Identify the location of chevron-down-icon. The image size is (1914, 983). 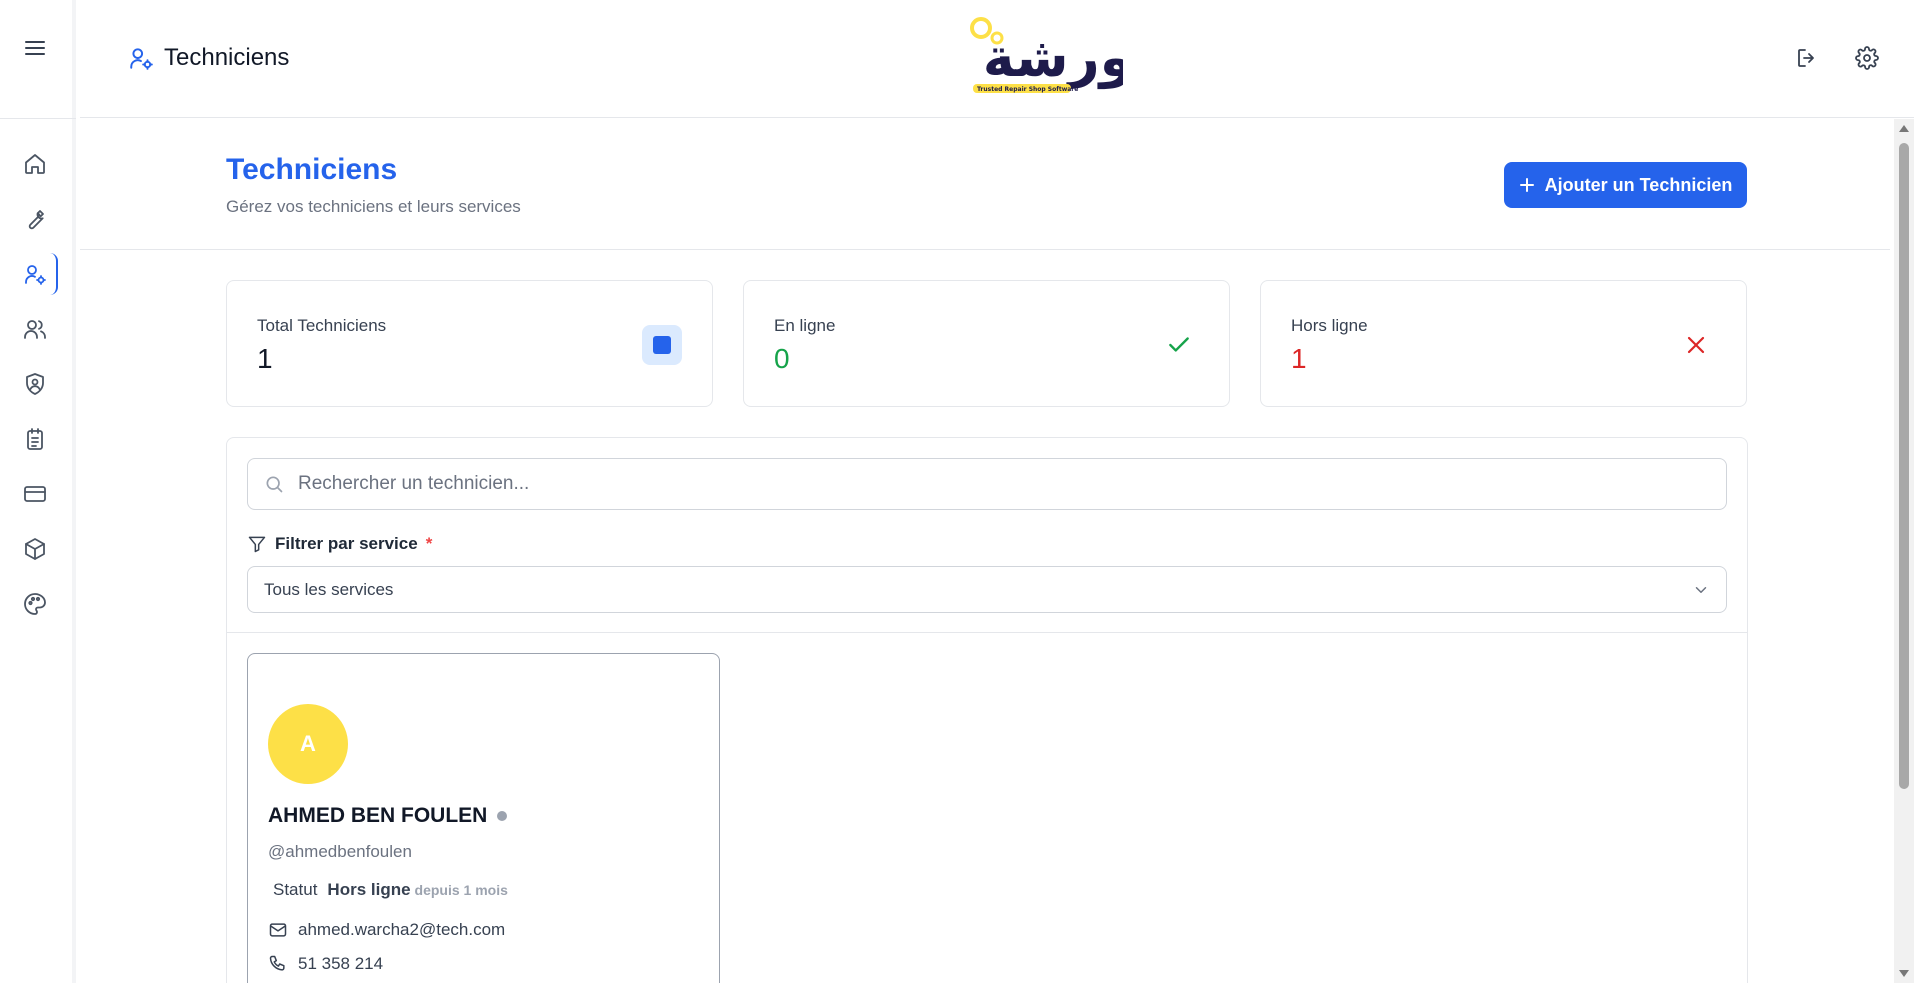
(1701, 589).